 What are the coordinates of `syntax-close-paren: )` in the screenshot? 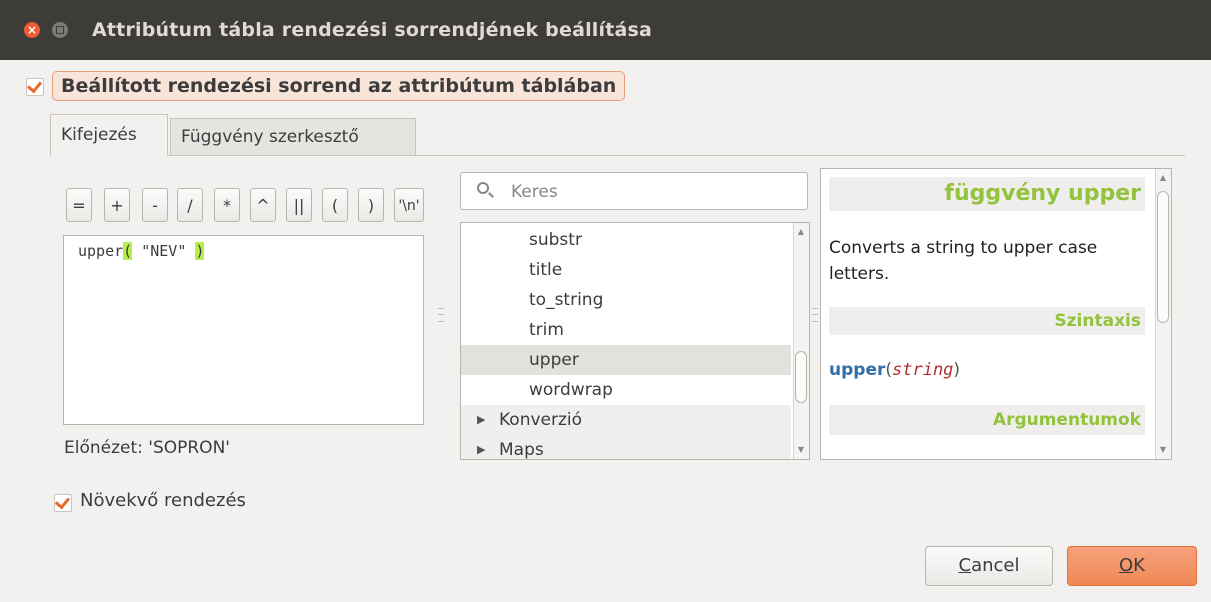 It's located at (957, 370).